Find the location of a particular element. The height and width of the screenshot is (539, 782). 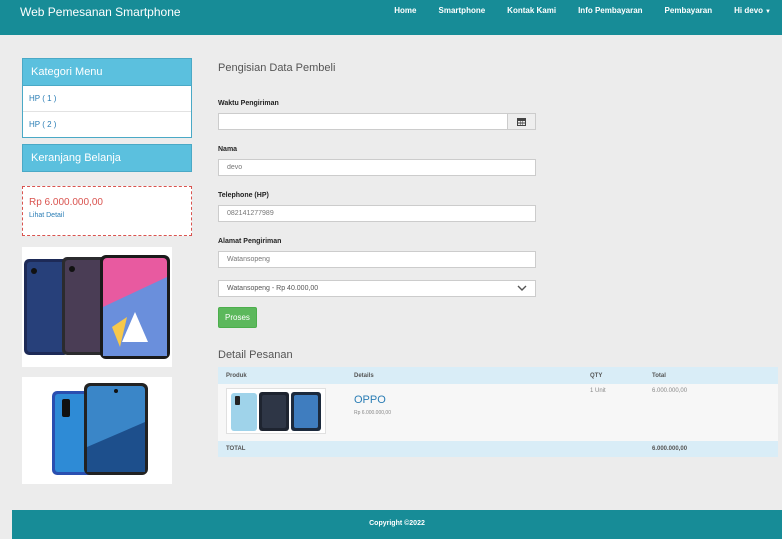

calendar-button is located at coordinates (522, 121).